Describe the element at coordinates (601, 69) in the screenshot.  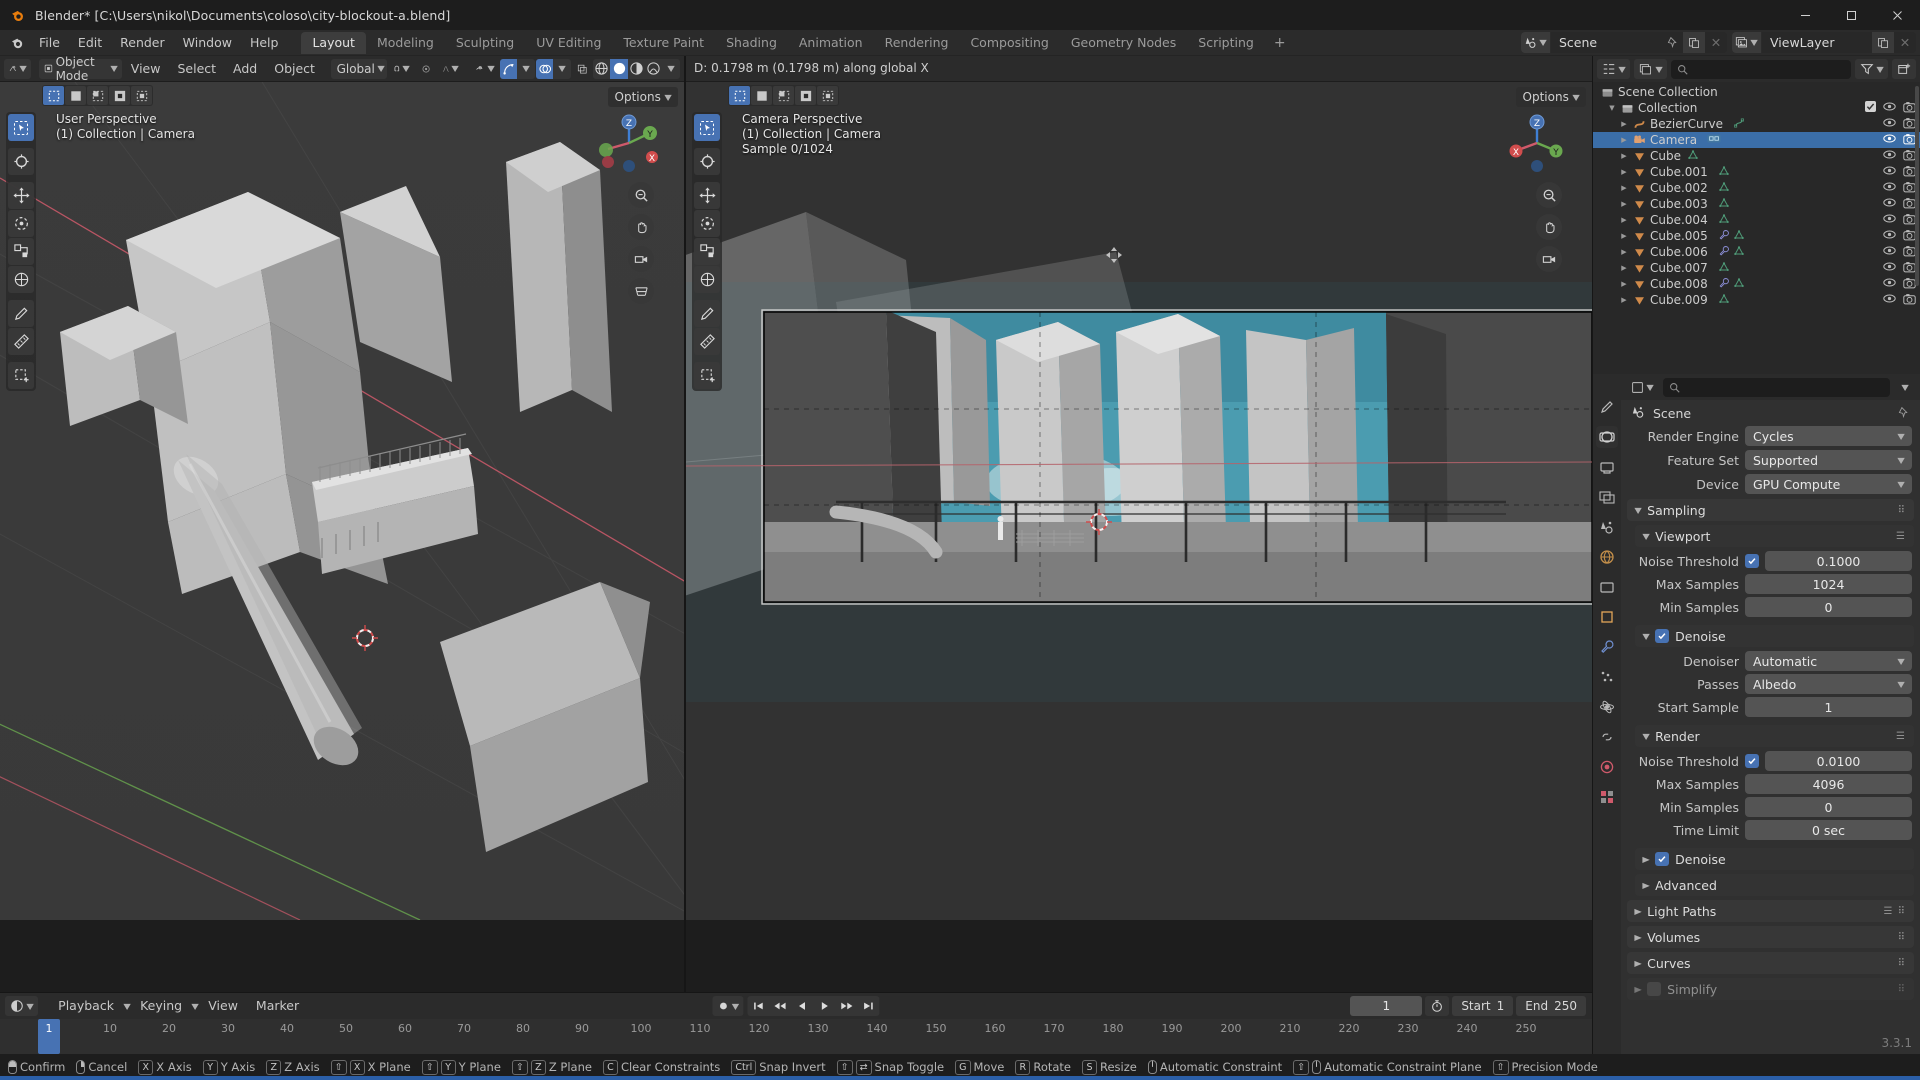
I see `wireframe-shading-icon` at that location.